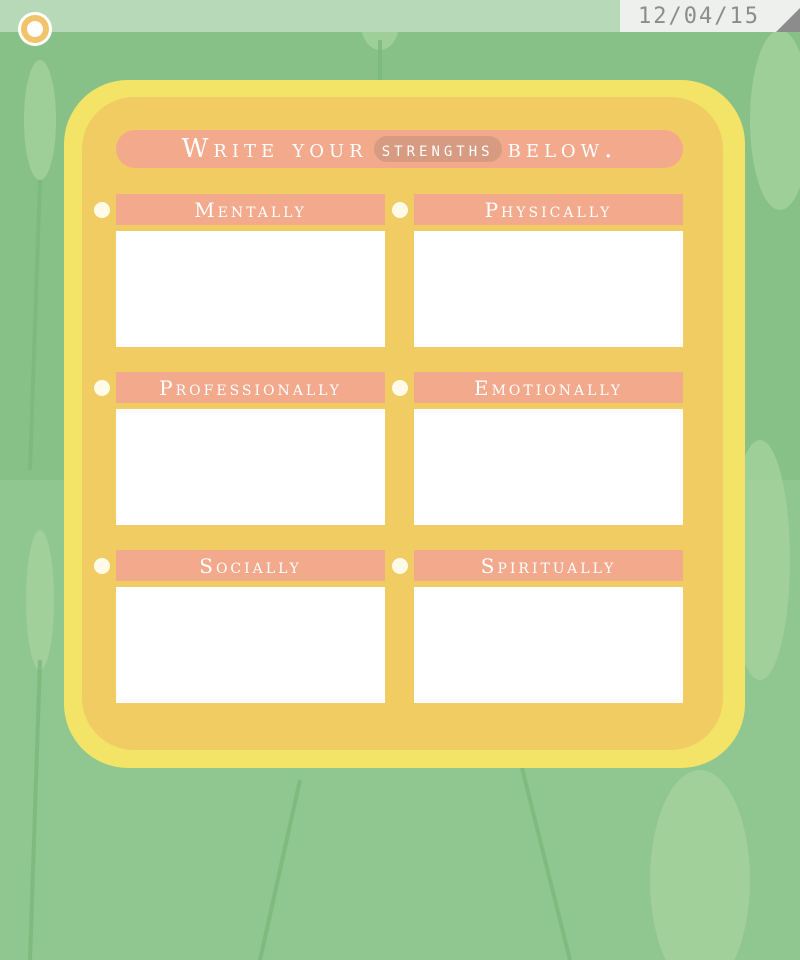 Image resolution: width=800 pixels, height=960 pixels. Describe the element at coordinates (250, 209) in the screenshot. I see `section-label: Mentally` at that location.